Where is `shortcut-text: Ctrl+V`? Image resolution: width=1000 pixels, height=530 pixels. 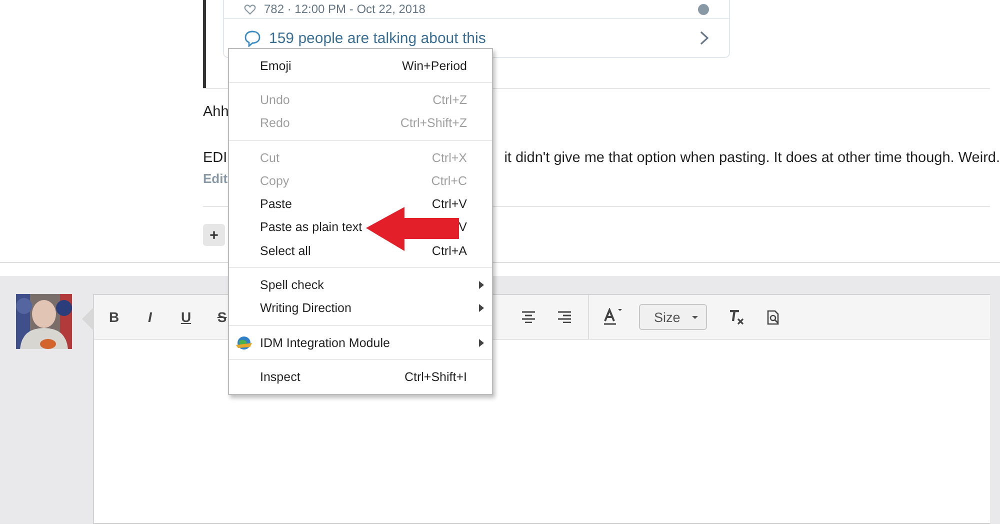 shortcut-text: Ctrl+V is located at coordinates (449, 204).